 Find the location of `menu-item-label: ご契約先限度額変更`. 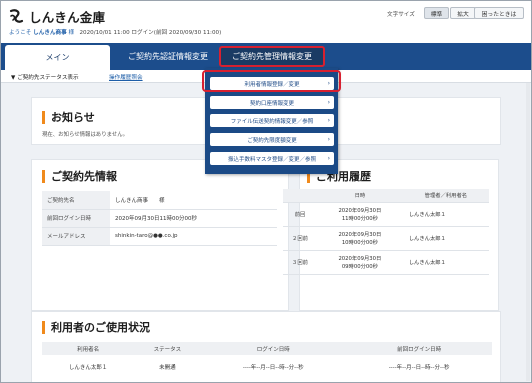

menu-item-label: ご契約先限度額変更 is located at coordinates (272, 140).